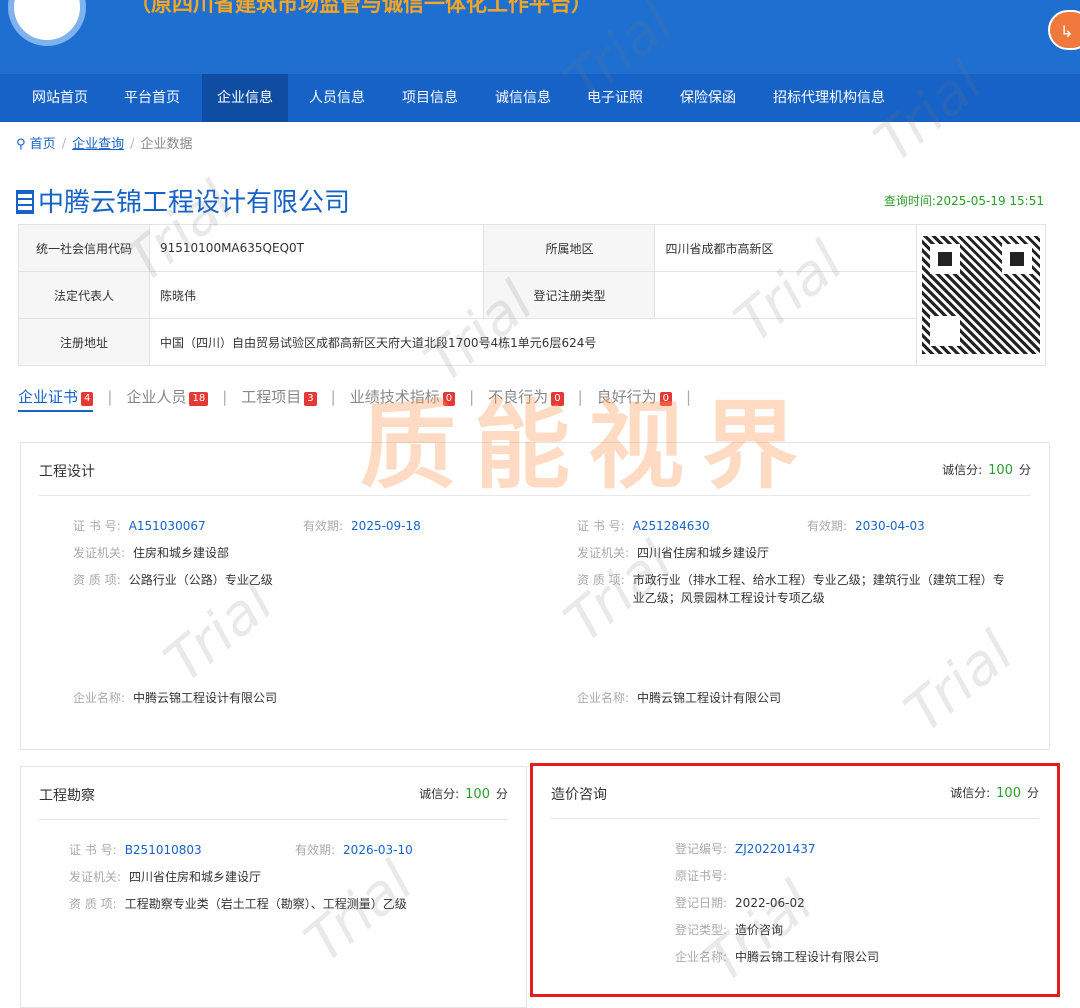  I want to click on breadcrumb-current: 企业数据, so click(166, 144).